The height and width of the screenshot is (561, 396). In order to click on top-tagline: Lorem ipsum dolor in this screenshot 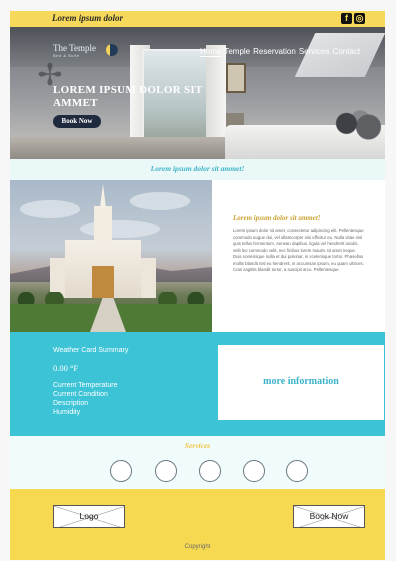, I will do `click(88, 18)`.